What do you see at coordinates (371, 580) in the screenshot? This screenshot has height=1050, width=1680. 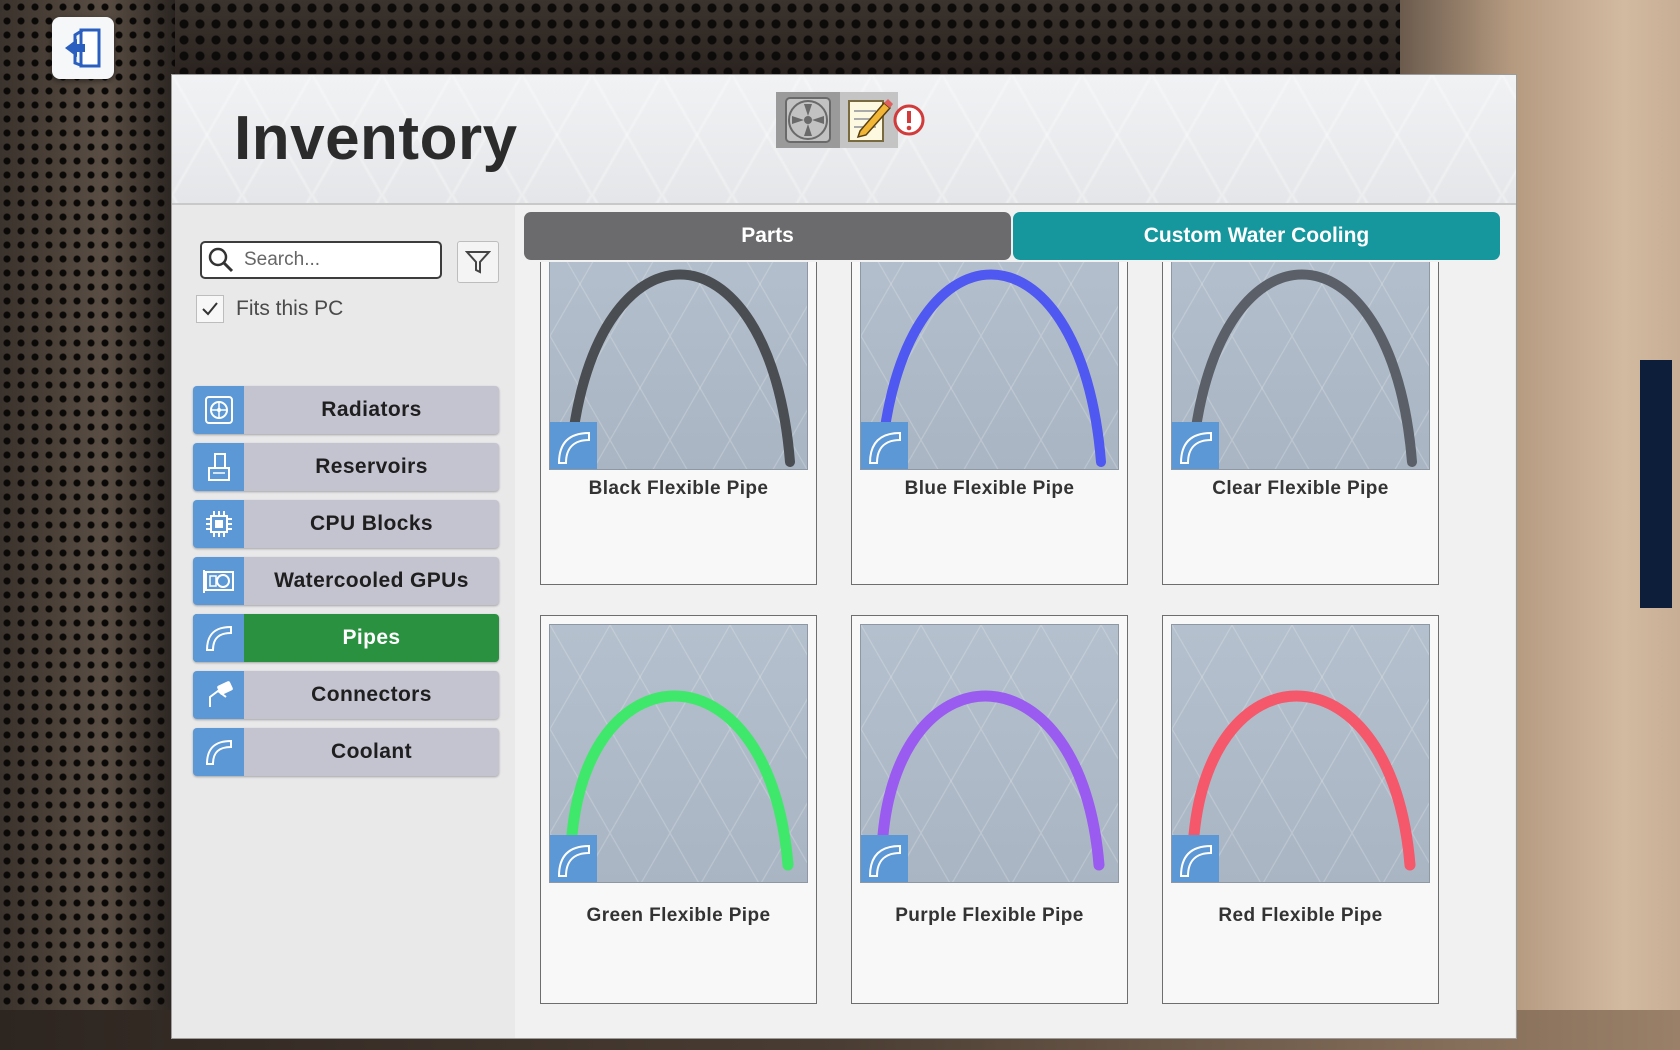 I see `category-label: Watercooled GPUs` at bounding box center [371, 580].